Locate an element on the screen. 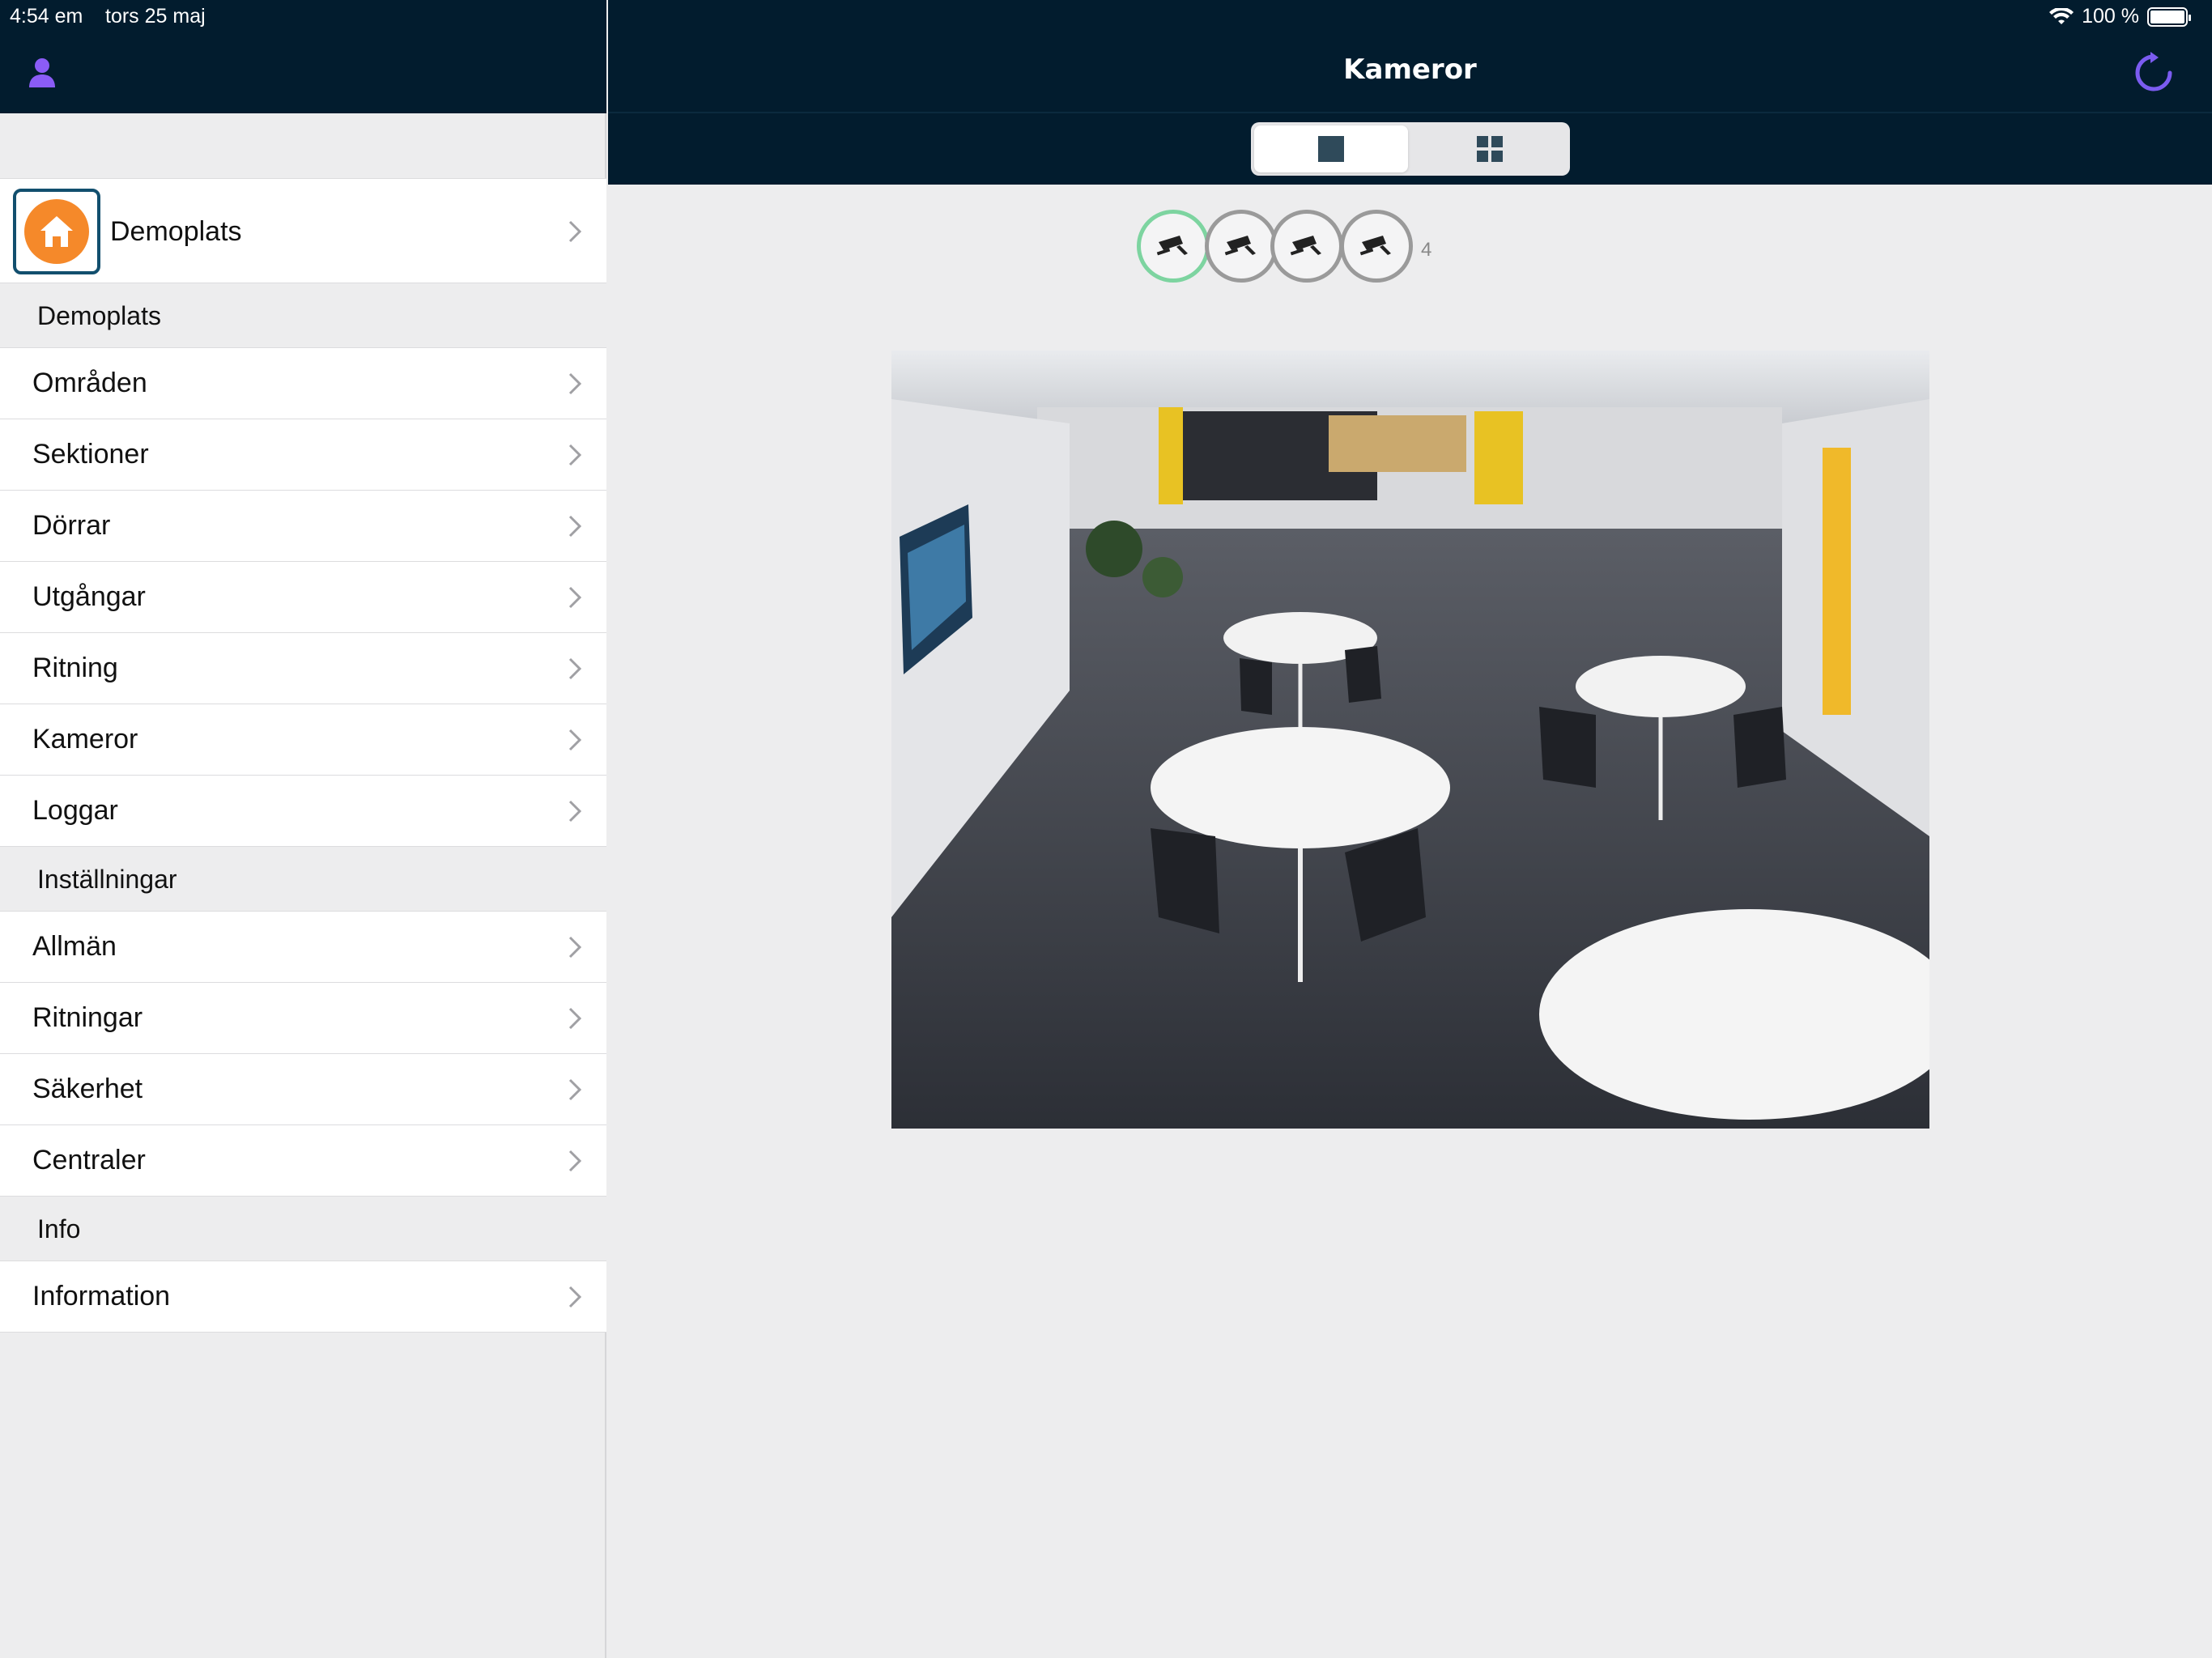 The height and width of the screenshot is (1658, 2212). sidebar-item-loggar: Loggar is located at coordinates (303, 811).